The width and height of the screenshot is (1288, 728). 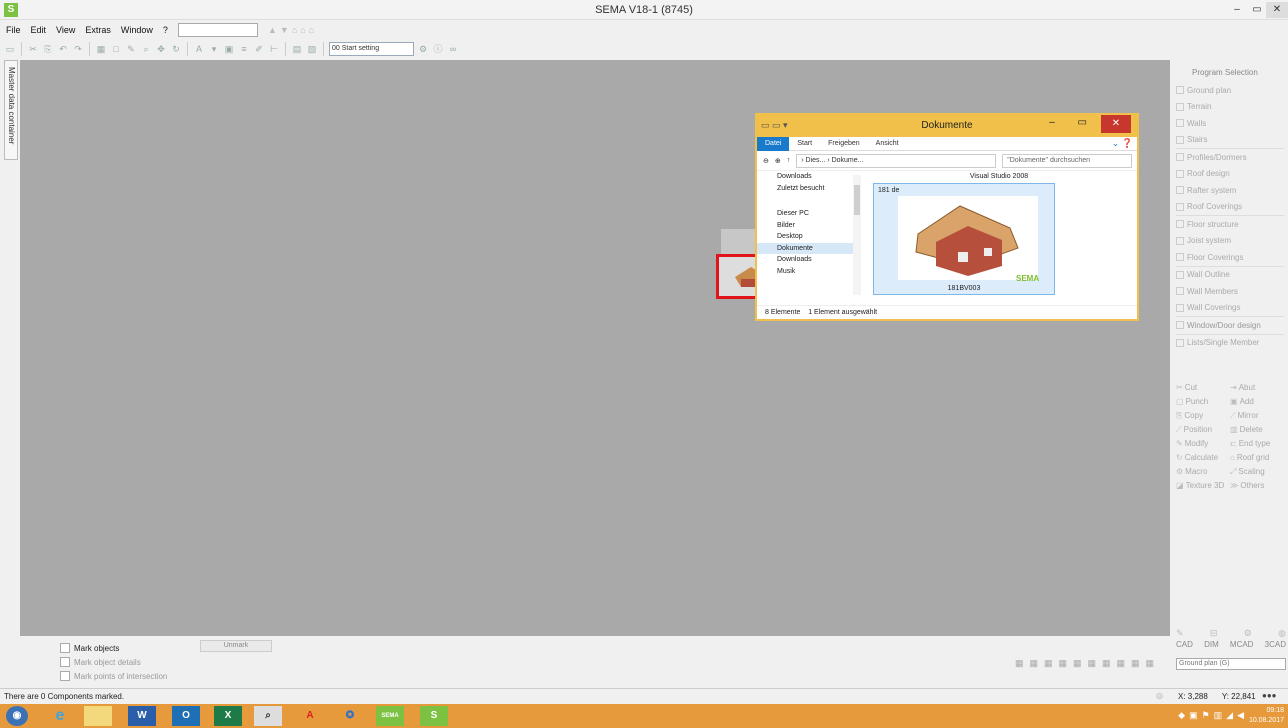 What do you see at coordinates (1230, 241) in the screenshot?
I see `prog-joist-system: Joist system` at bounding box center [1230, 241].